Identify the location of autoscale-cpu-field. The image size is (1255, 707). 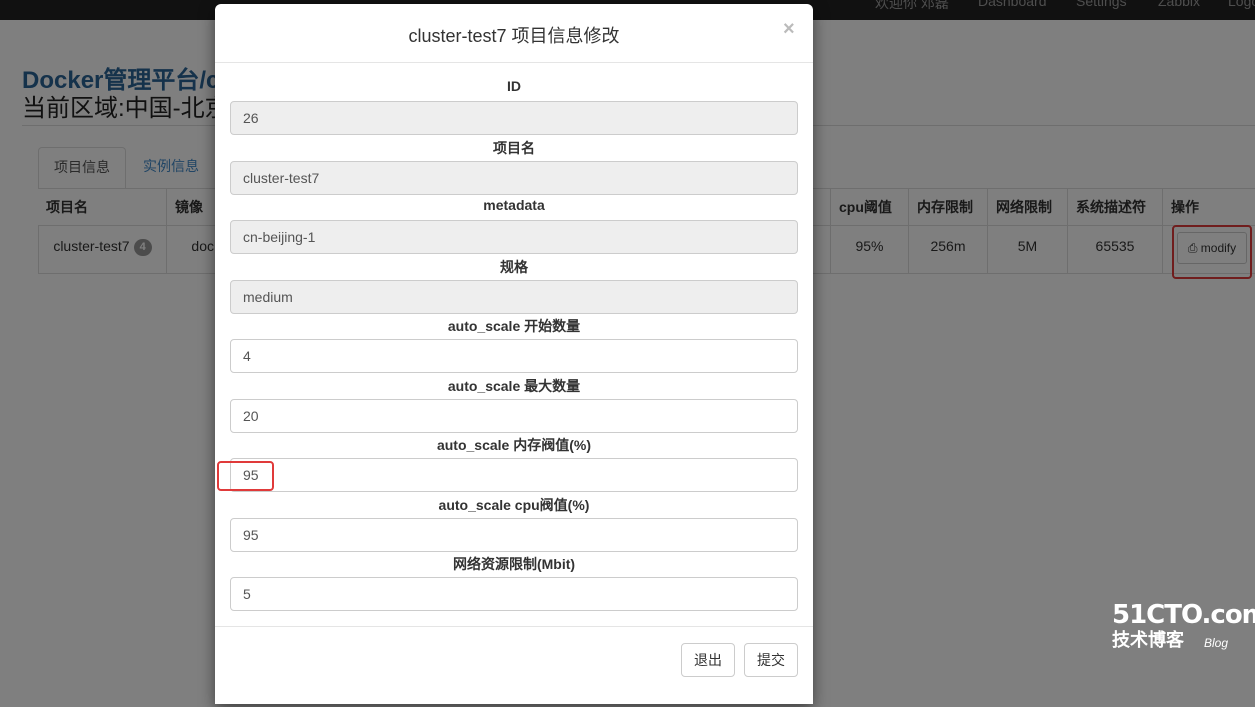
(514, 535).